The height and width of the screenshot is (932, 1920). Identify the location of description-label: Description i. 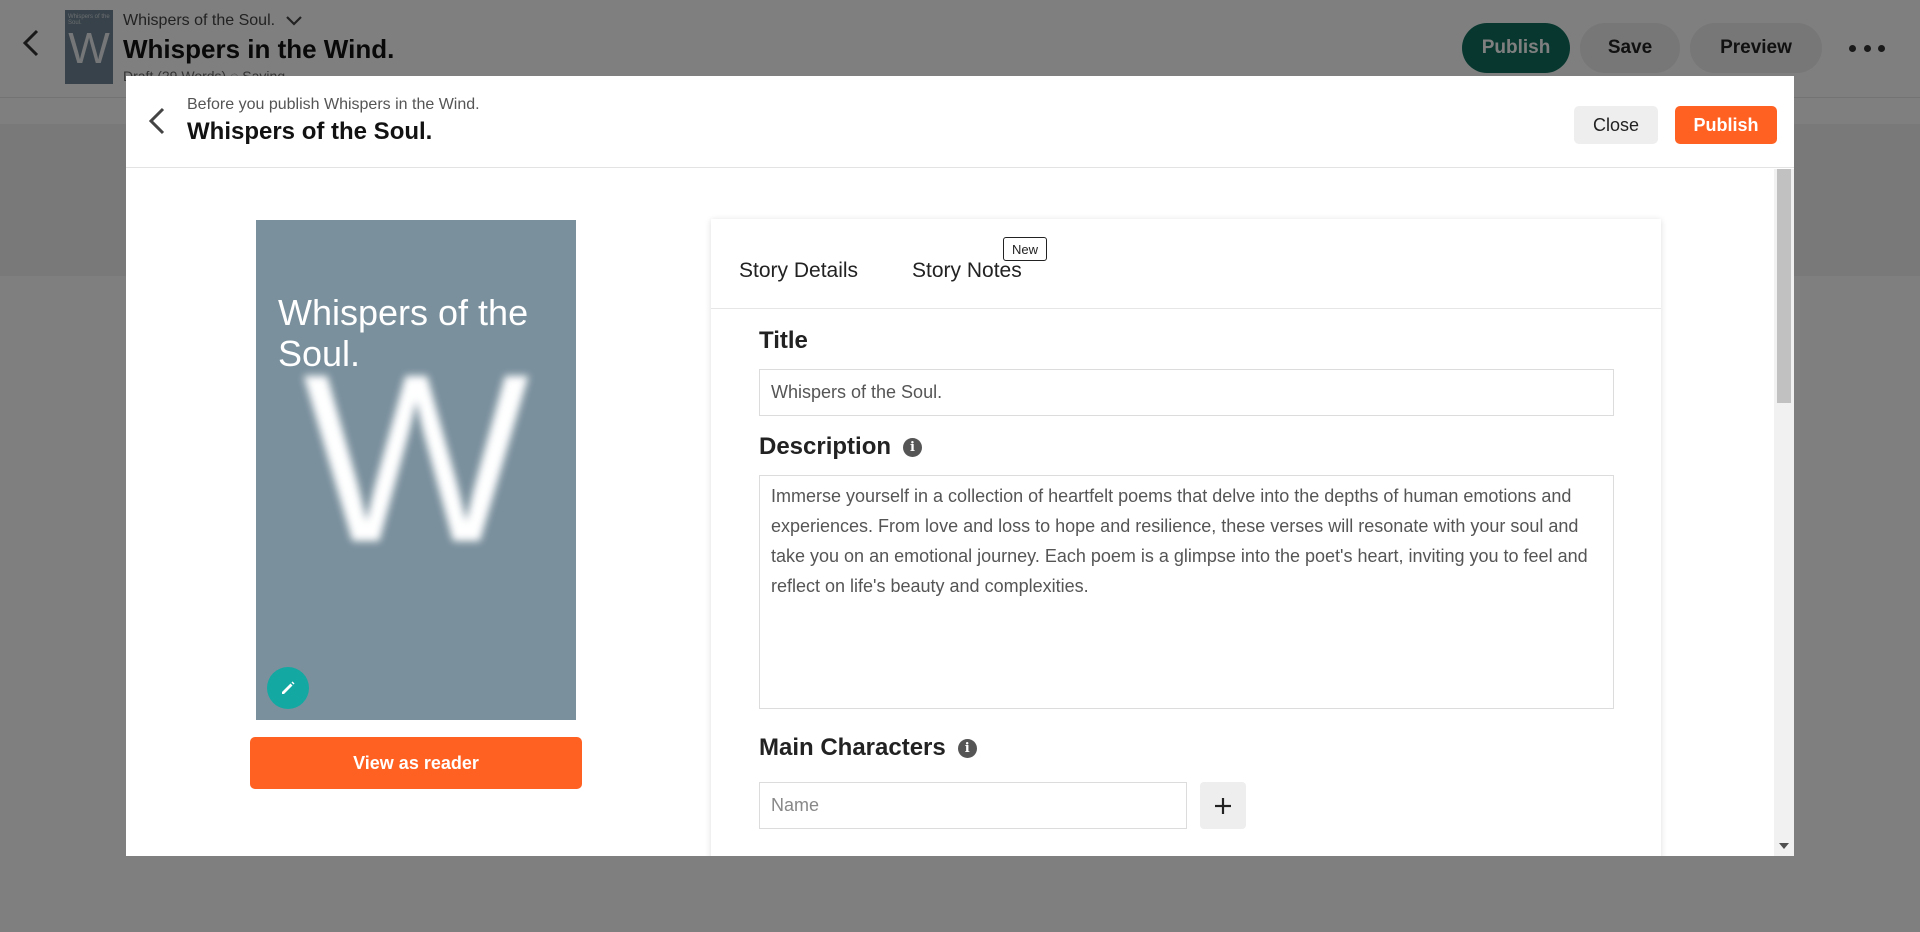
(841, 447).